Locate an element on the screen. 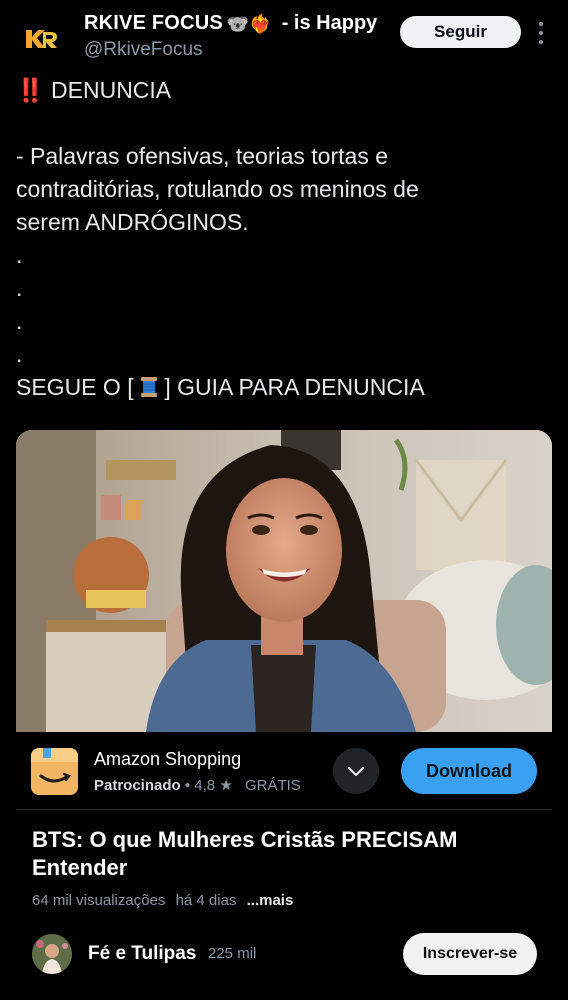 This screenshot has height=1000, width=568. amazon-app-icon is located at coordinates (54, 771).